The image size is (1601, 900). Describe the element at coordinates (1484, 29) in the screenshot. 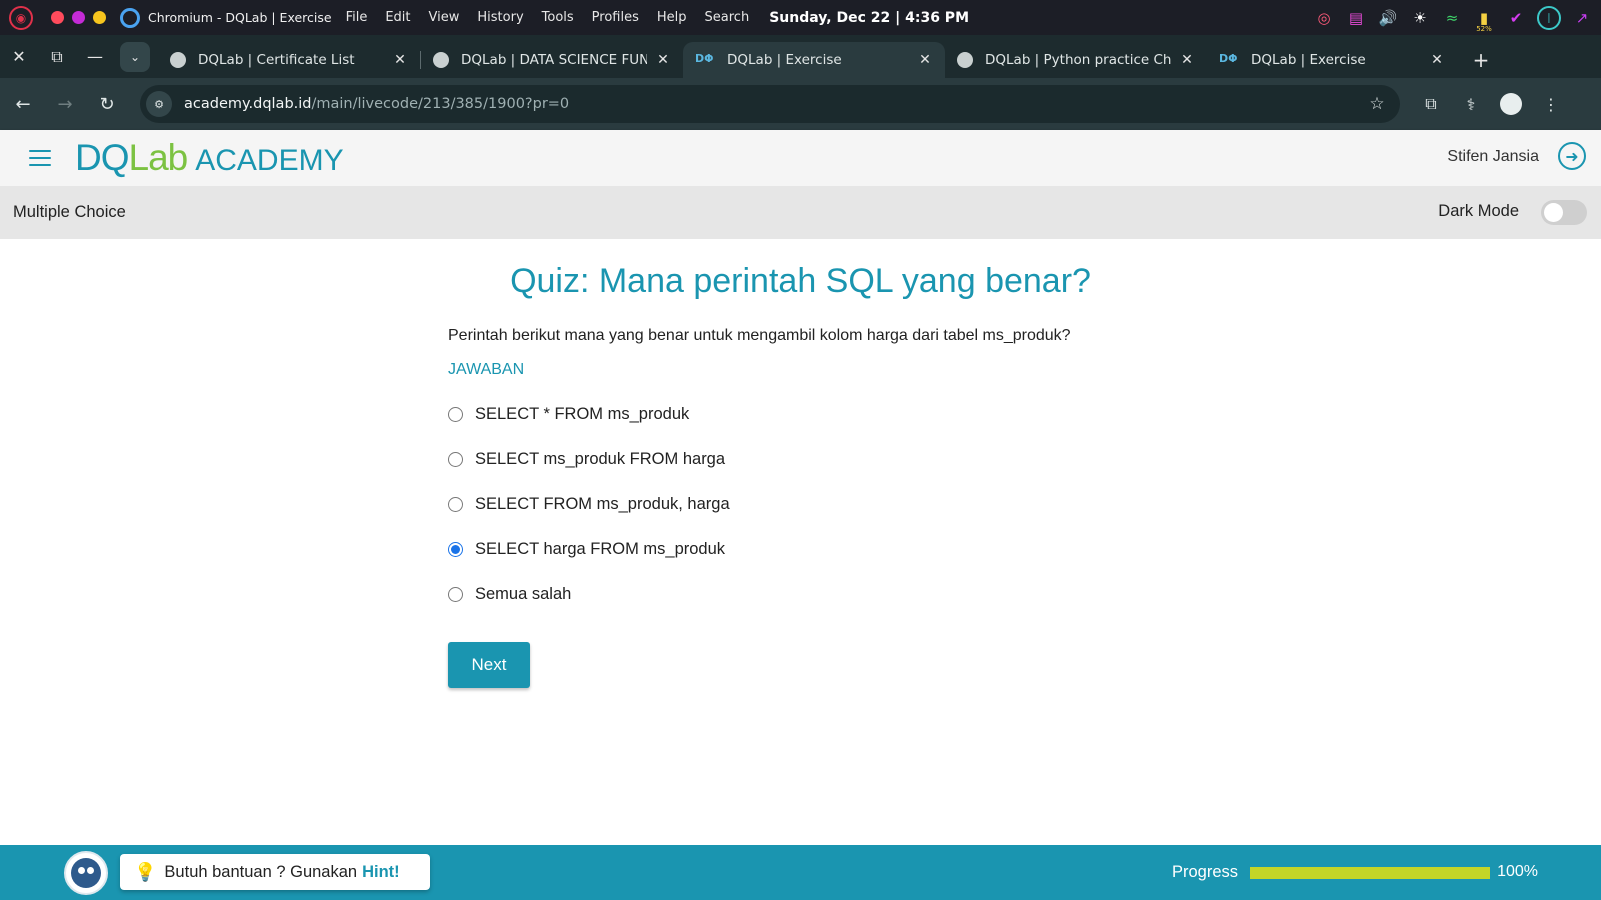

I see `battery-percent: 52%` at that location.